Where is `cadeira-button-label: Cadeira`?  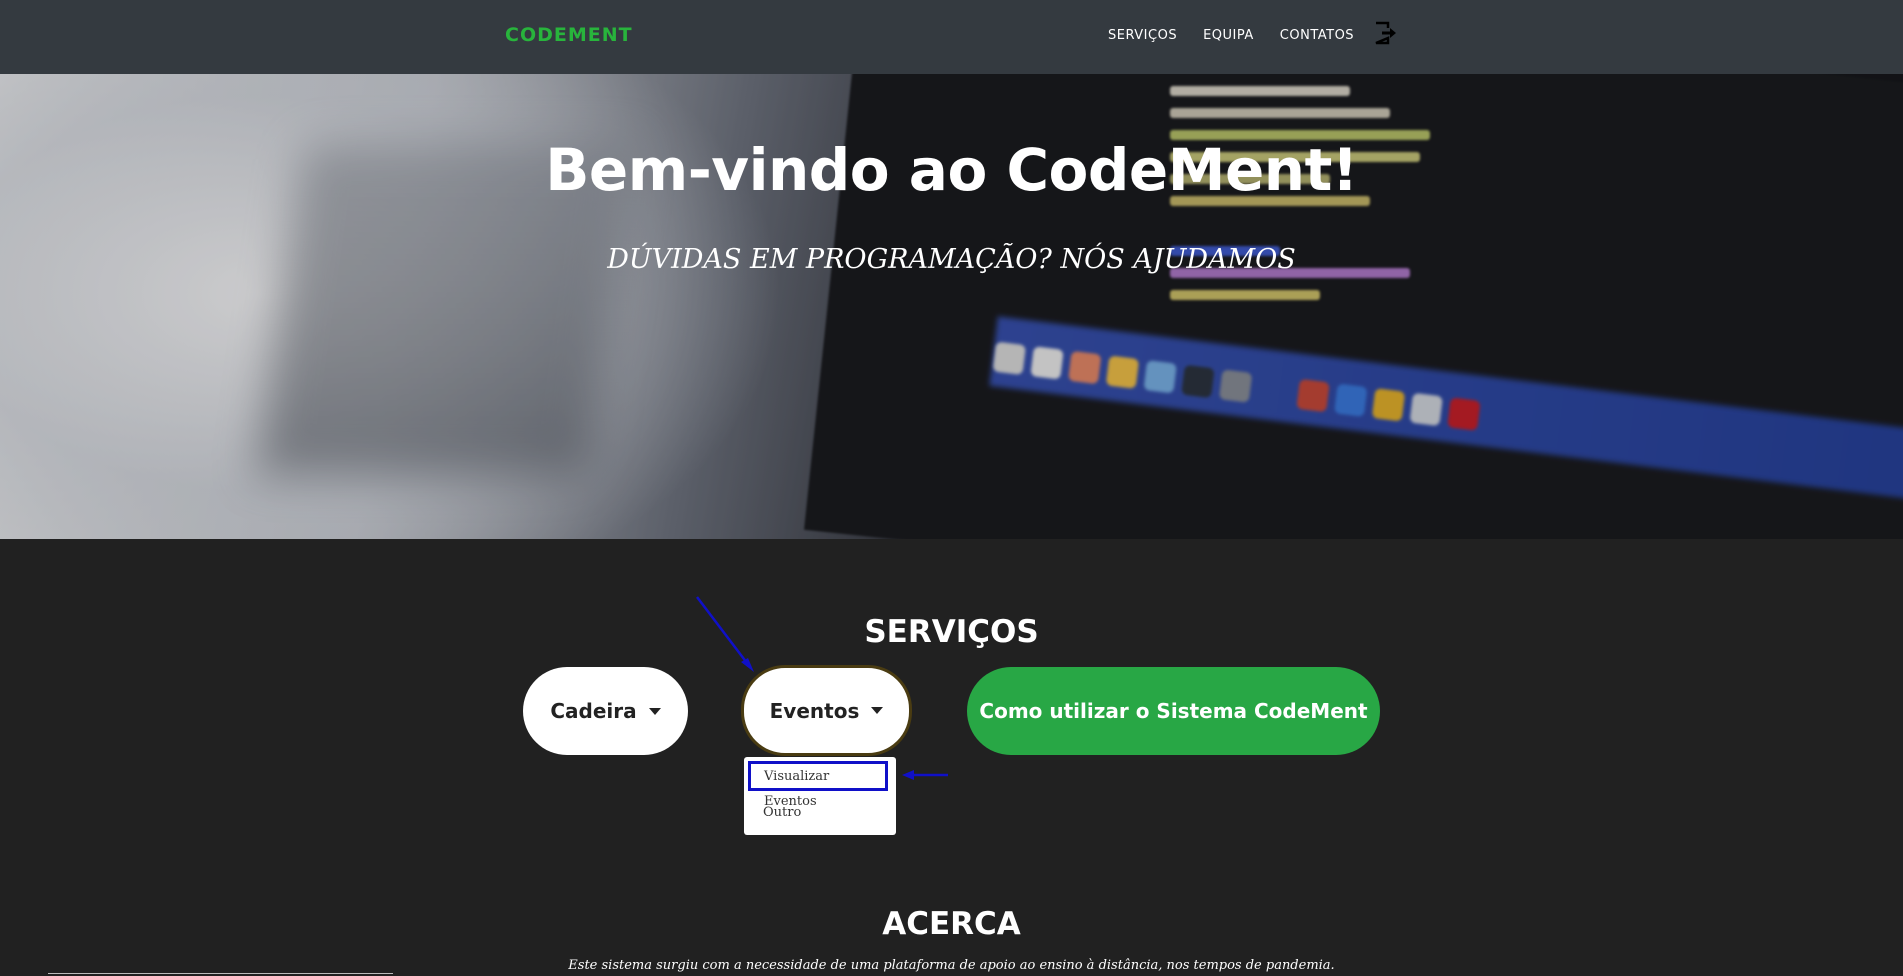
cadeira-button-label: Cadeira is located at coordinates (593, 711).